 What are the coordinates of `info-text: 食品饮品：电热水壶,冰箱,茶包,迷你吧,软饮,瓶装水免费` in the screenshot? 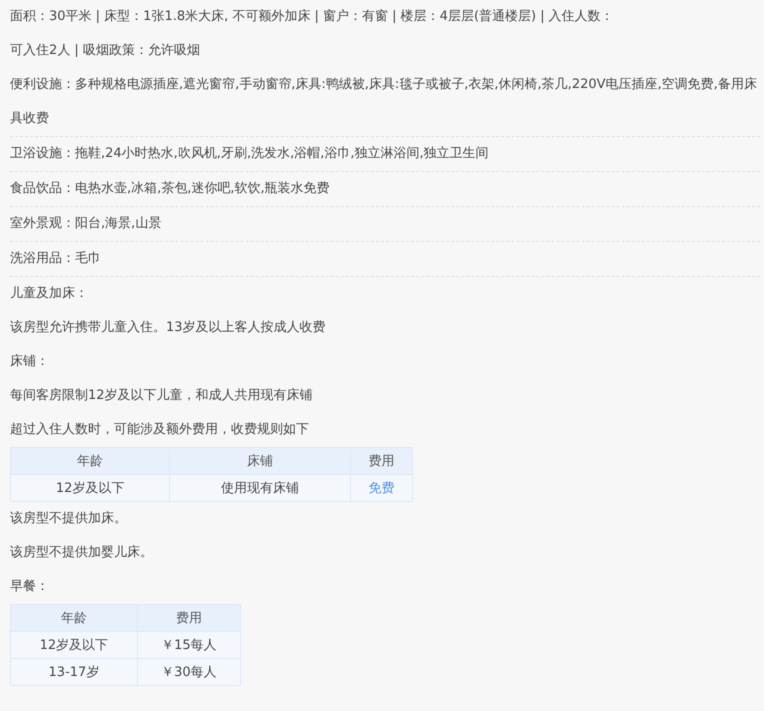 It's located at (385, 189).